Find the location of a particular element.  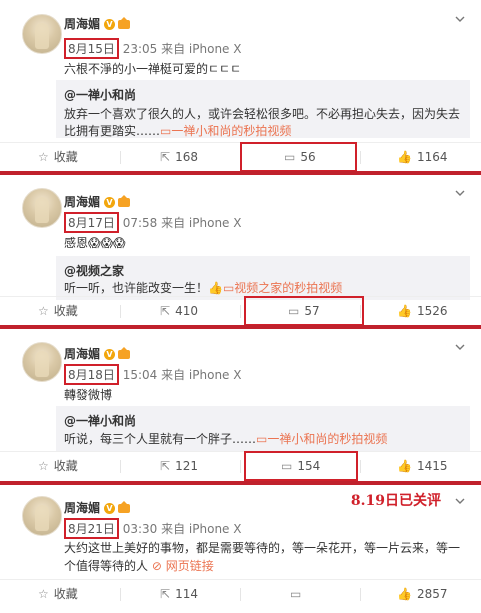

like-button: 👍 2857 is located at coordinates (422, 594).